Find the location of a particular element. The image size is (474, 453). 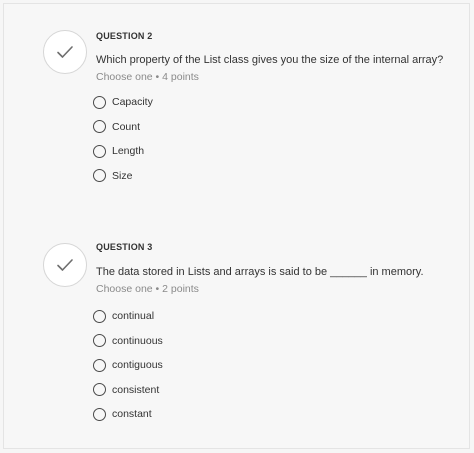

option-label: constant is located at coordinates (132, 414).